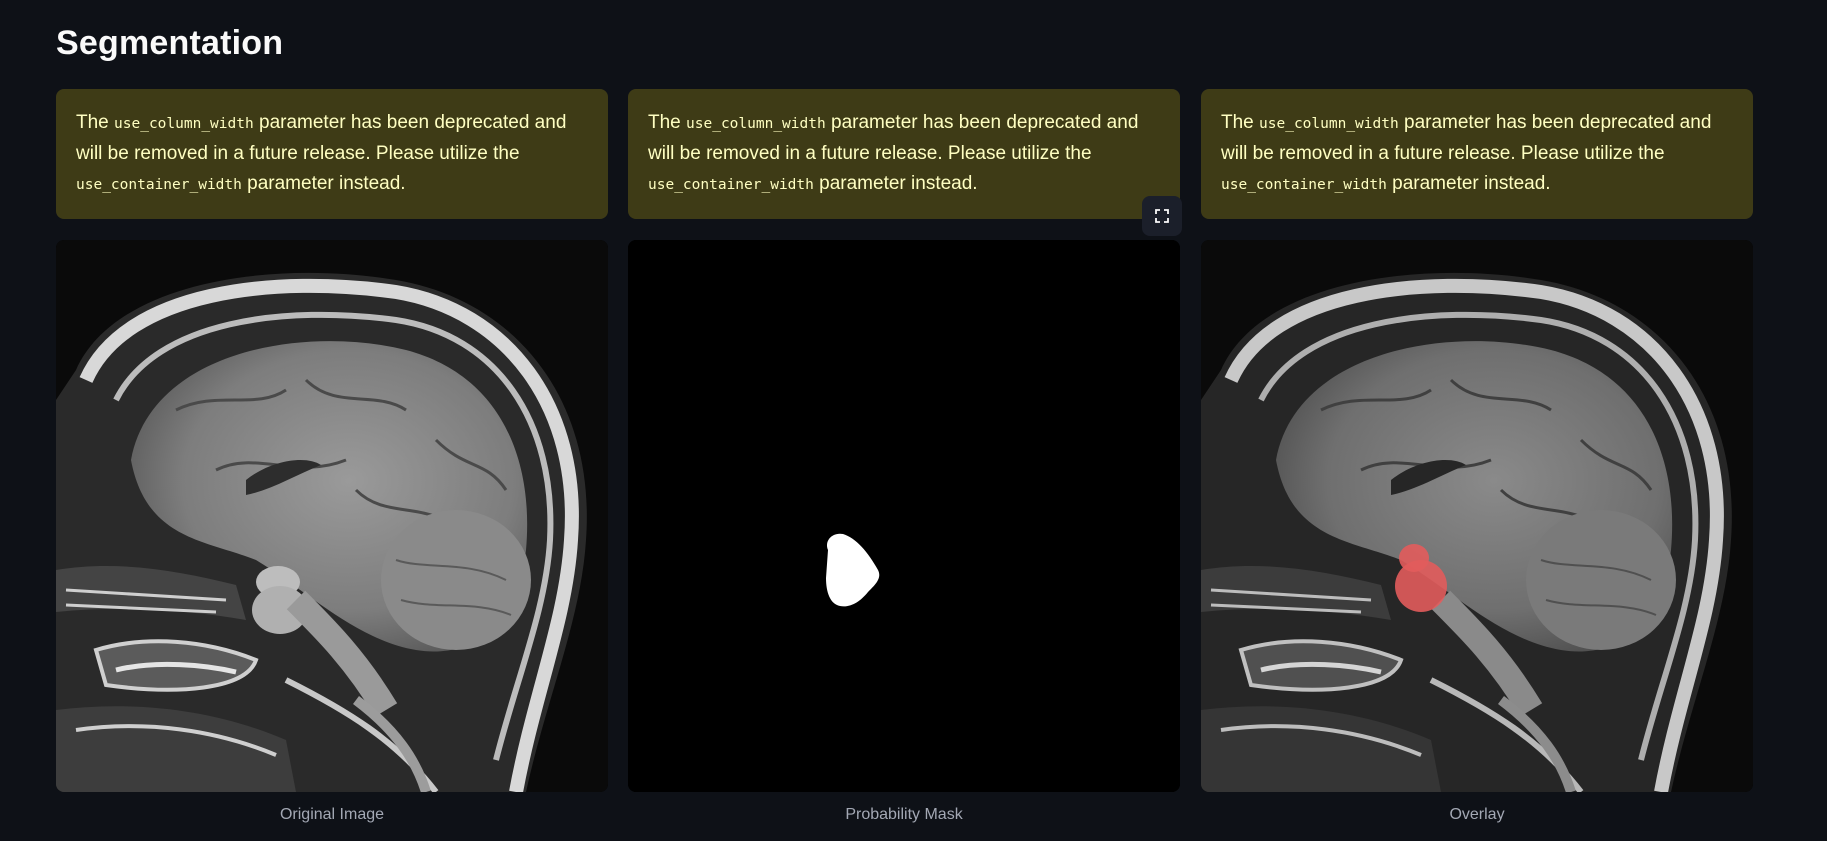  I want to click on caption-original-image: Original Image, so click(332, 814).